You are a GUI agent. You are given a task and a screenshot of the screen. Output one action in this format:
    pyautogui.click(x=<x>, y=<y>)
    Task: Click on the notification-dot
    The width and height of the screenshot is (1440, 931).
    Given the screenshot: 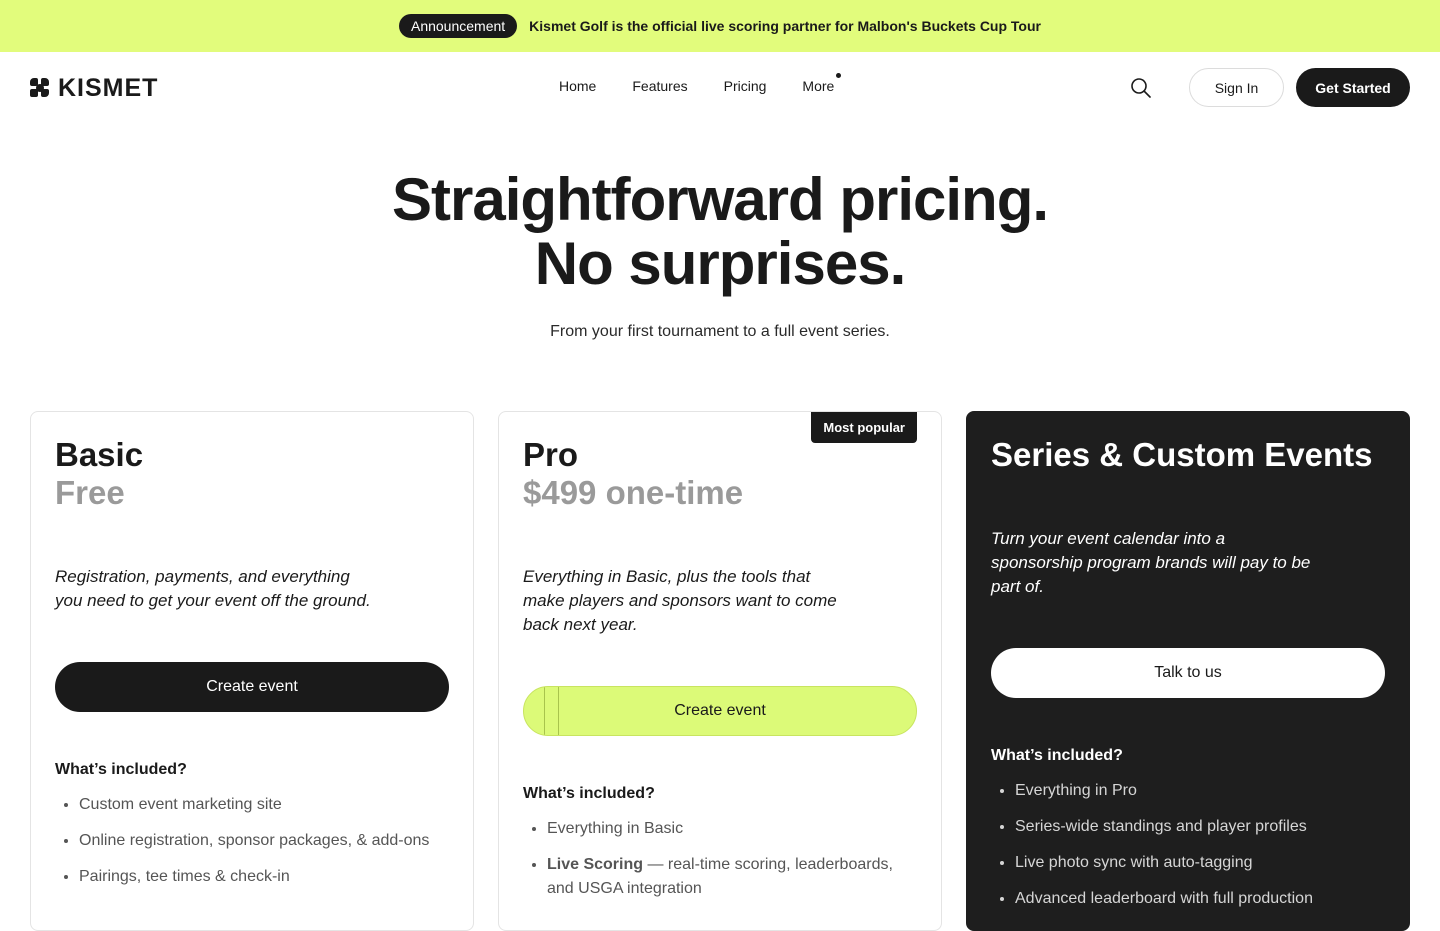 What is the action you would take?
    pyautogui.click(x=839, y=75)
    